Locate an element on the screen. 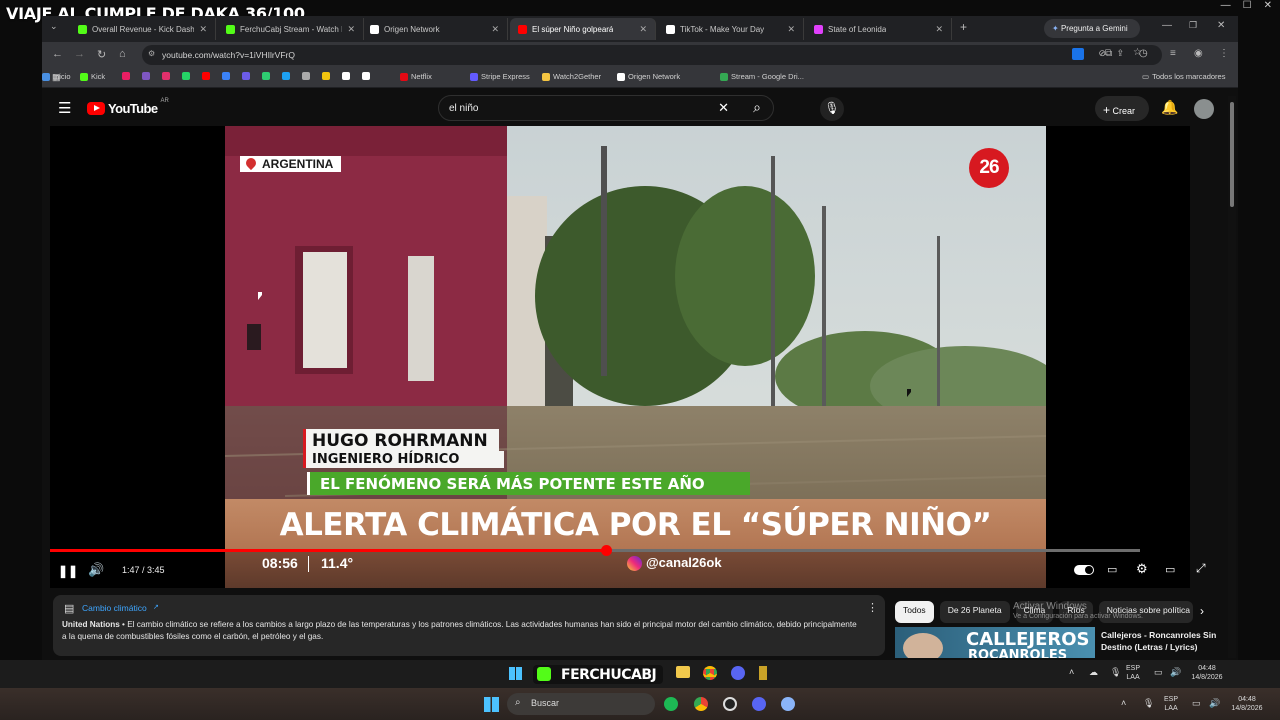 This screenshot has width=1280, height=720. browser-tab: El súper Niño golpeará ✕ is located at coordinates (583, 29).